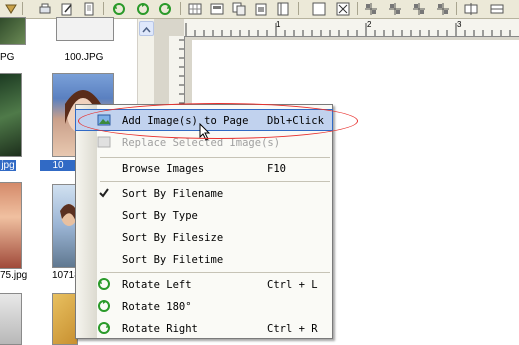  Describe the element at coordinates (292, 285) in the screenshot. I see `menu-item-shortcut: Ctrl + L` at that location.